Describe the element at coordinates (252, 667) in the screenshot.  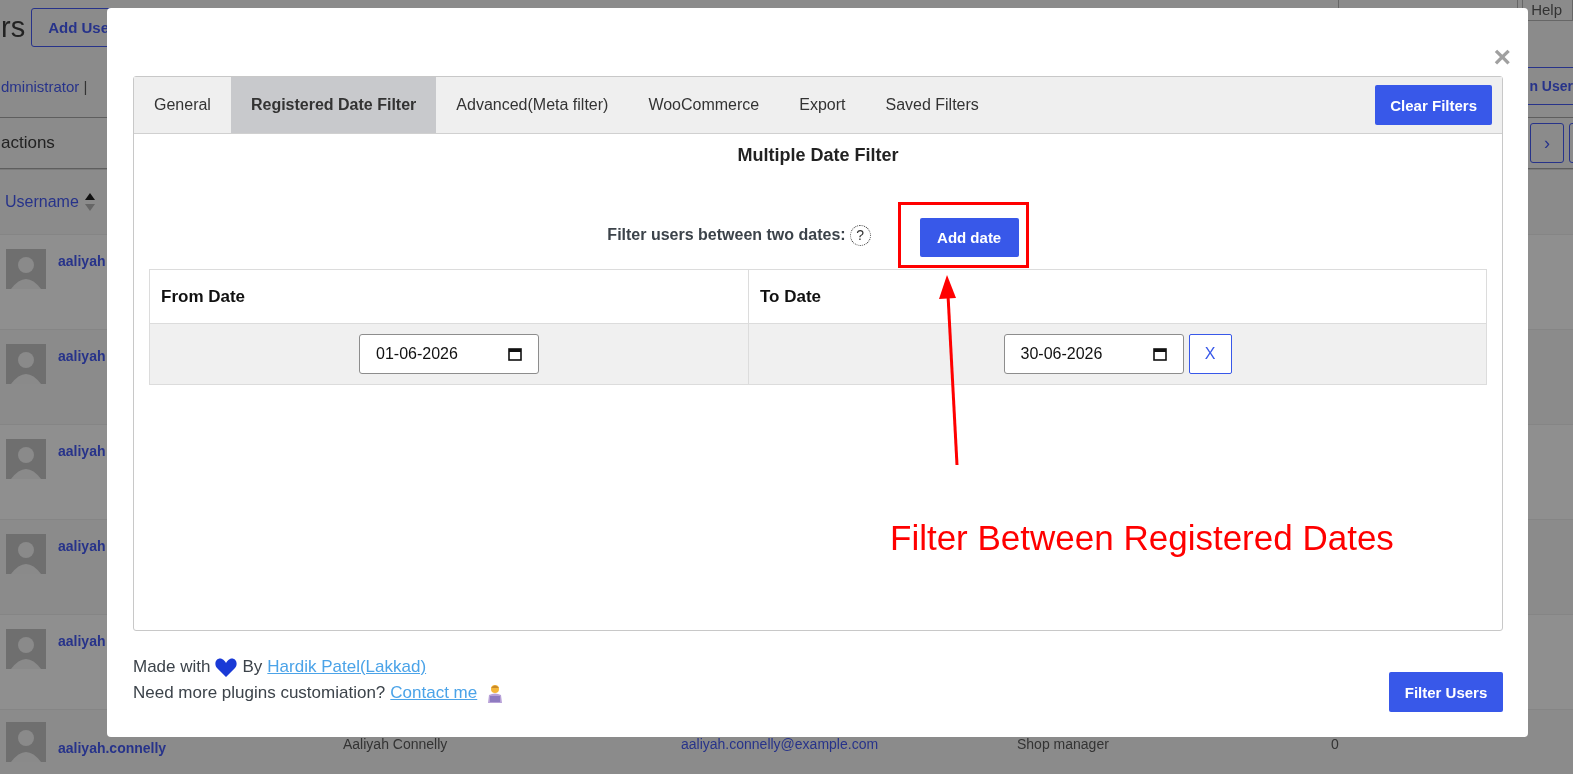
I see `by-text: By` at that location.